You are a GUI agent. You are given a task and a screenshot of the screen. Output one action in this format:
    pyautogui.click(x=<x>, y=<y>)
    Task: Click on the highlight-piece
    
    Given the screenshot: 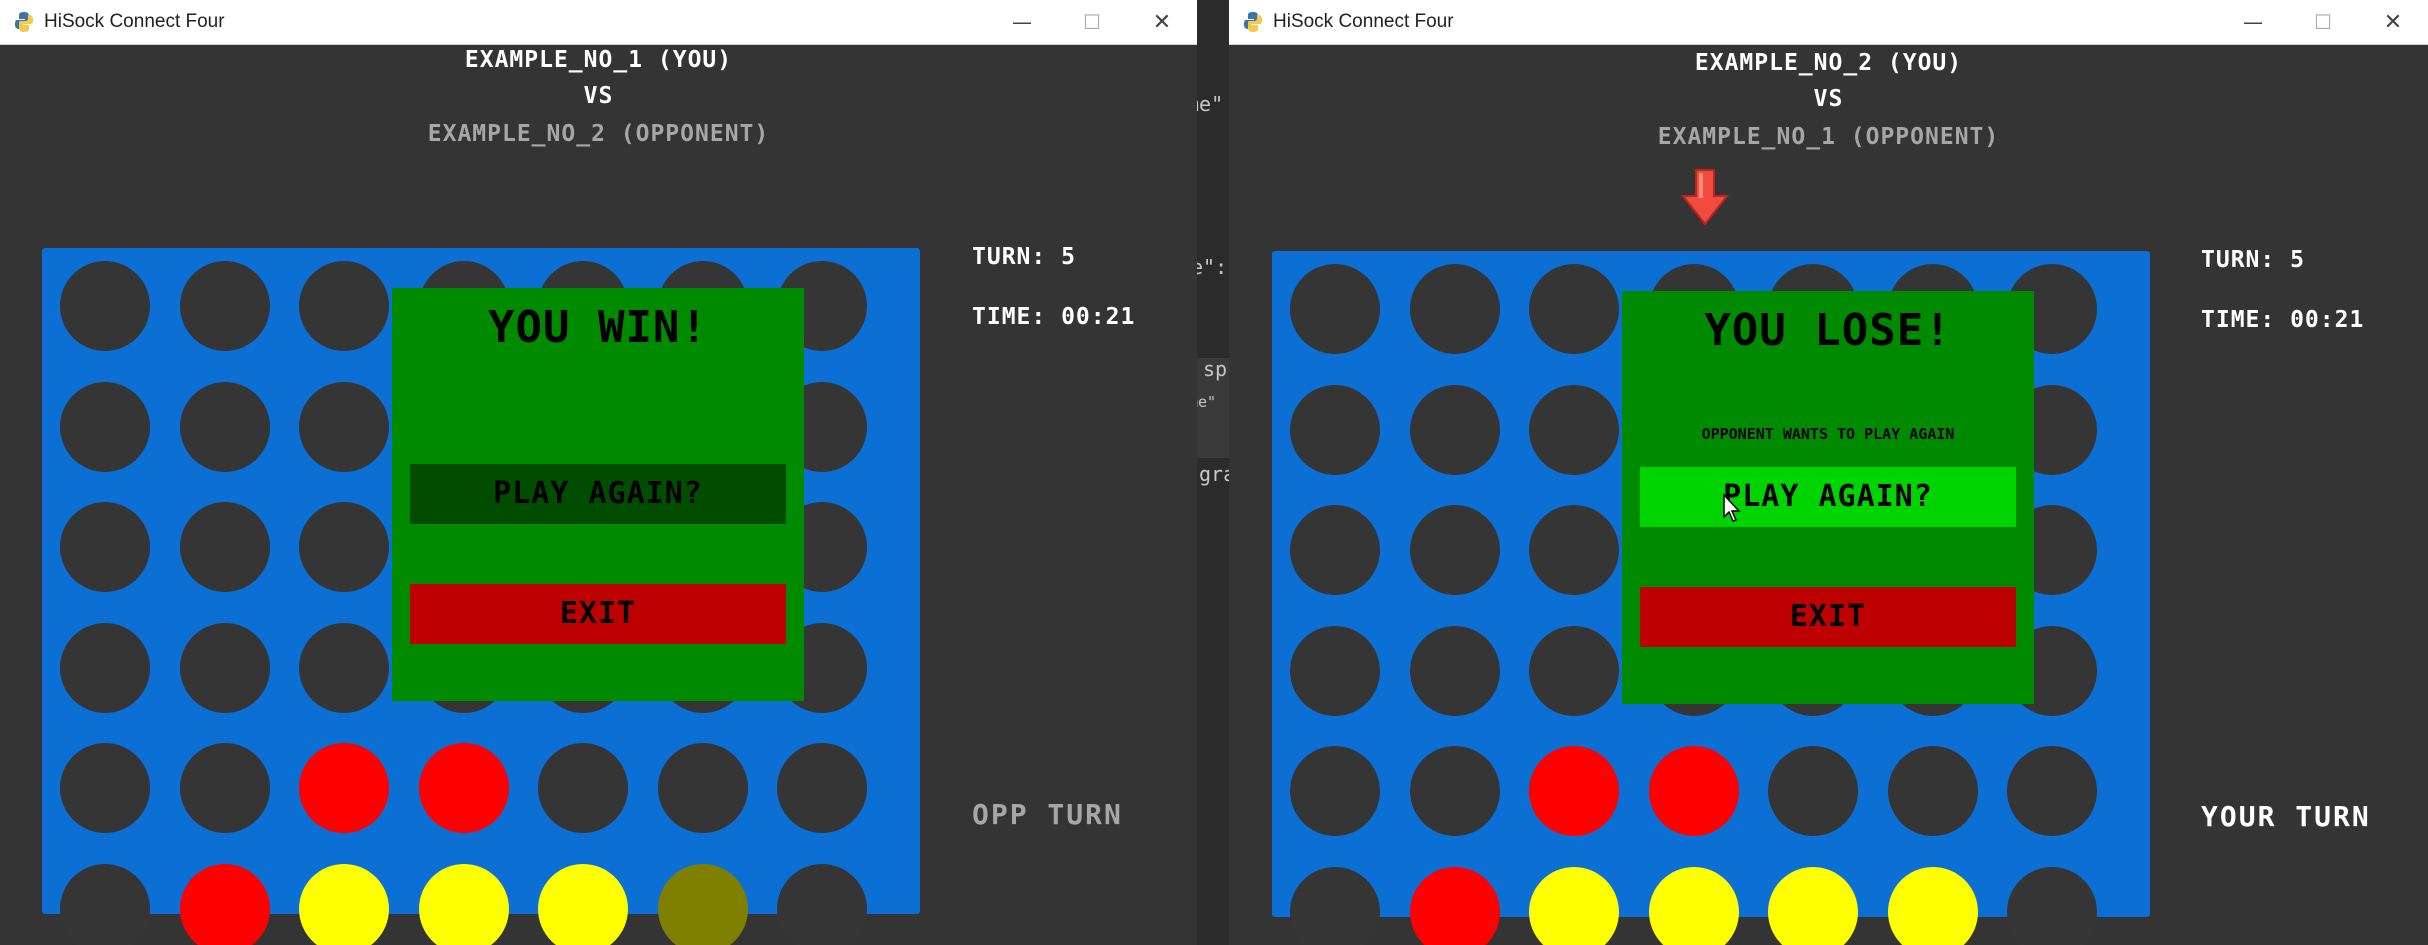 What is the action you would take?
    pyautogui.click(x=702, y=904)
    